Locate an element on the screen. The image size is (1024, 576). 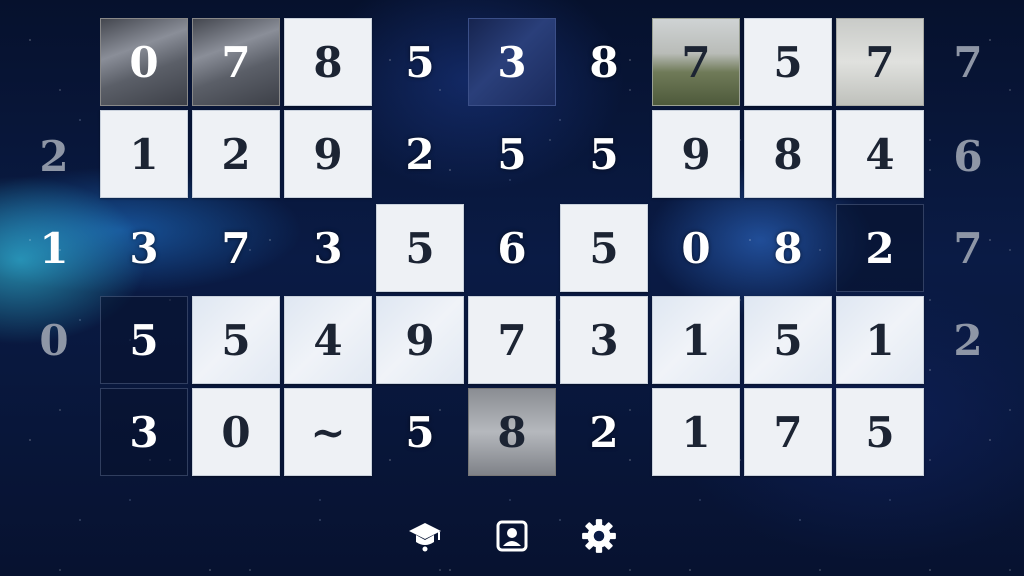
profile-card-icon is located at coordinates (512, 536).